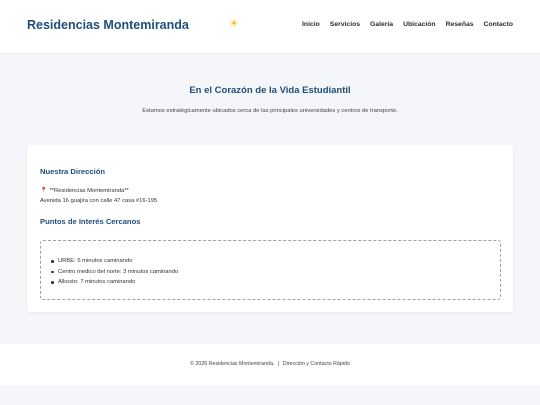  What do you see at coordinates (345, 24) in the screenshot?
I see `nav-link-servicios: Servicios` at bounding box center [345, 24].